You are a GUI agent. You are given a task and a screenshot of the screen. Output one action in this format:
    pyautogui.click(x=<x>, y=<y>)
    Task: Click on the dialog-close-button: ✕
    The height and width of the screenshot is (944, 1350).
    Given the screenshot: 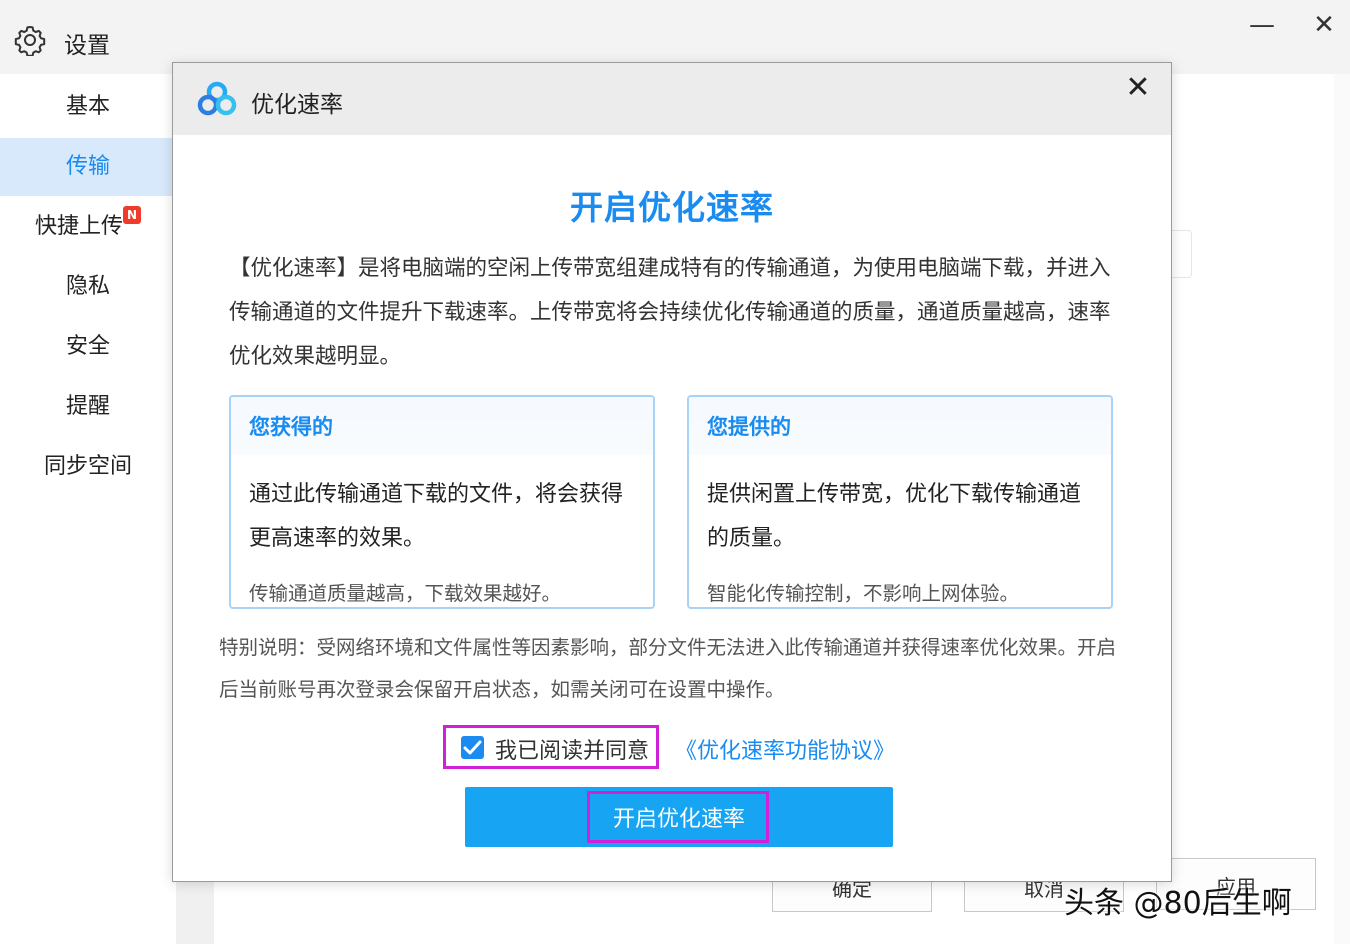 What is the action you would take?
    pyautogui.click(x=1138, y=88)
    